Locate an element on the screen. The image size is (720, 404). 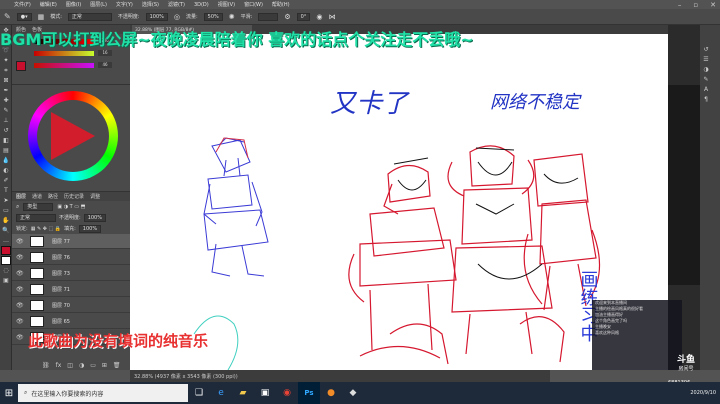
panel-brush-icon: ✎ is located at coordinates (706, 79).